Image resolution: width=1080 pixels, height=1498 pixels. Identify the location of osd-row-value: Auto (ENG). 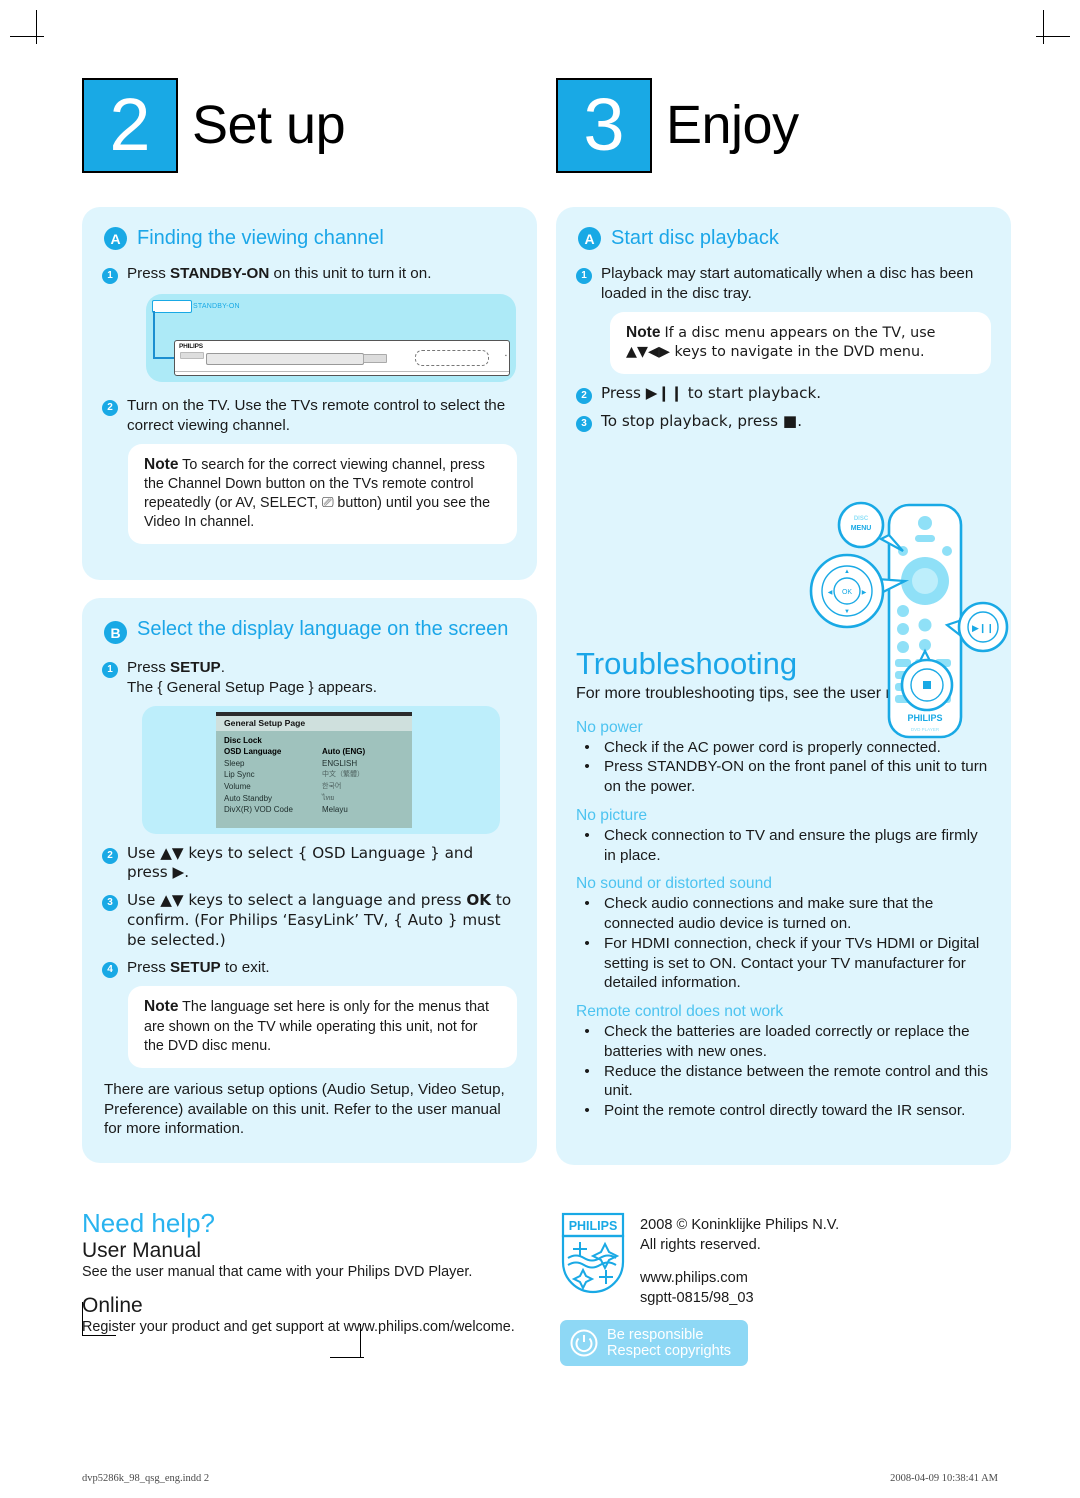
(344, 752).